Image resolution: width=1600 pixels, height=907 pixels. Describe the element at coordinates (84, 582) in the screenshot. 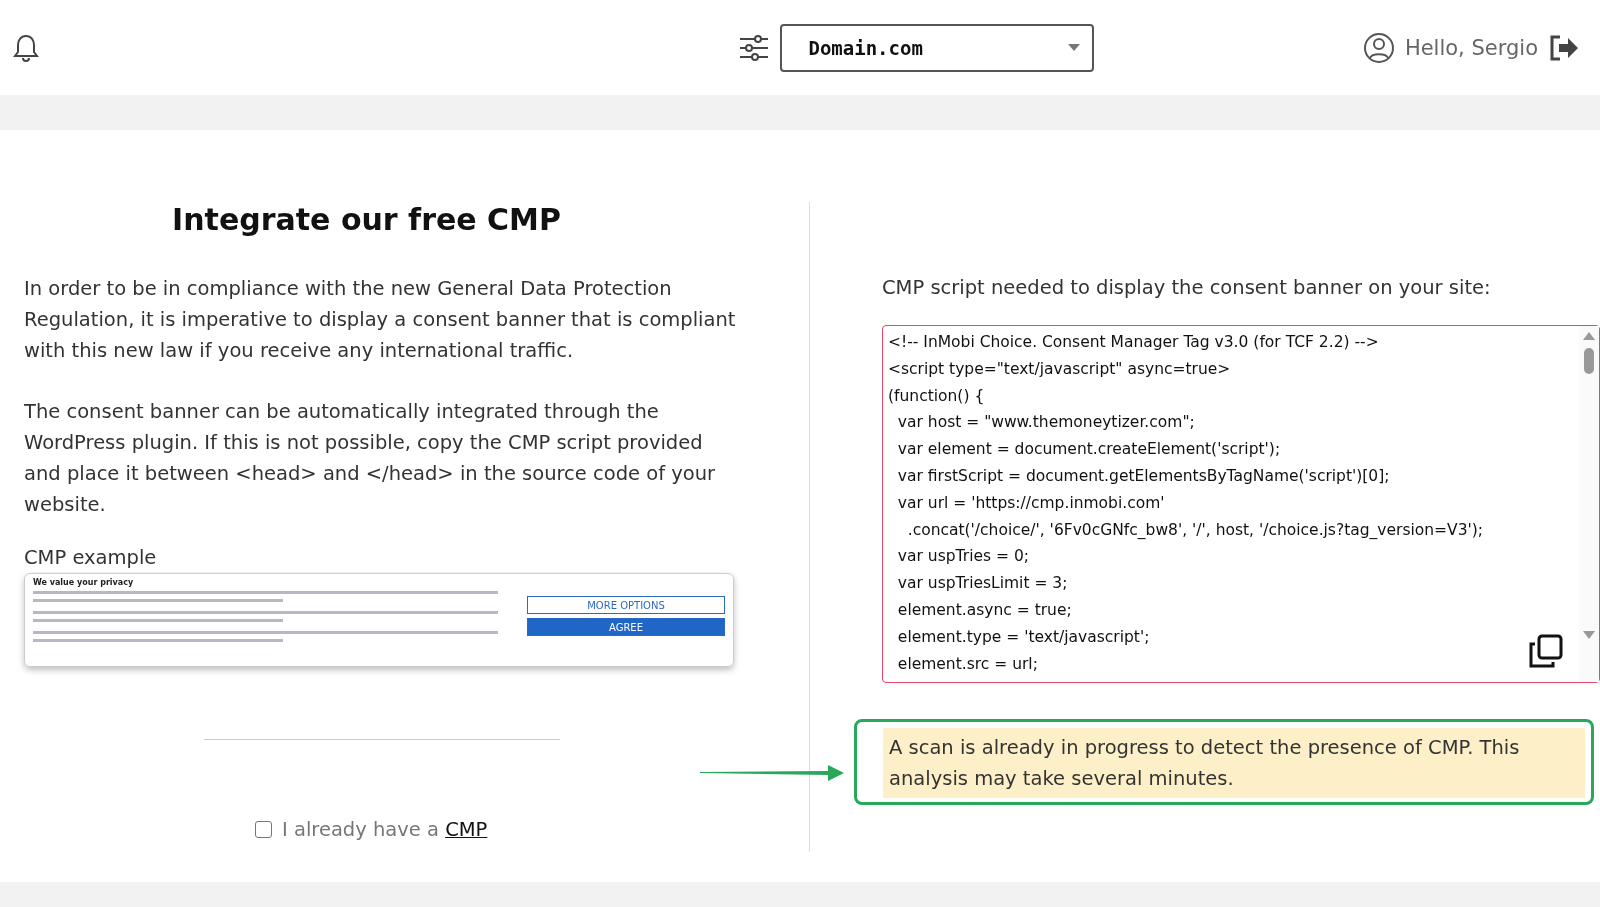

I see `banner-title: We value your privacy` at that location.